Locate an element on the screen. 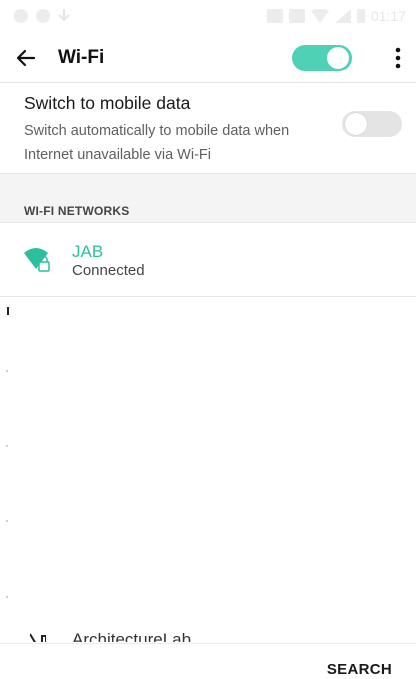 This screenshot has height=679, width=416. back-arrow-icon is located at coordinates (26, 58).